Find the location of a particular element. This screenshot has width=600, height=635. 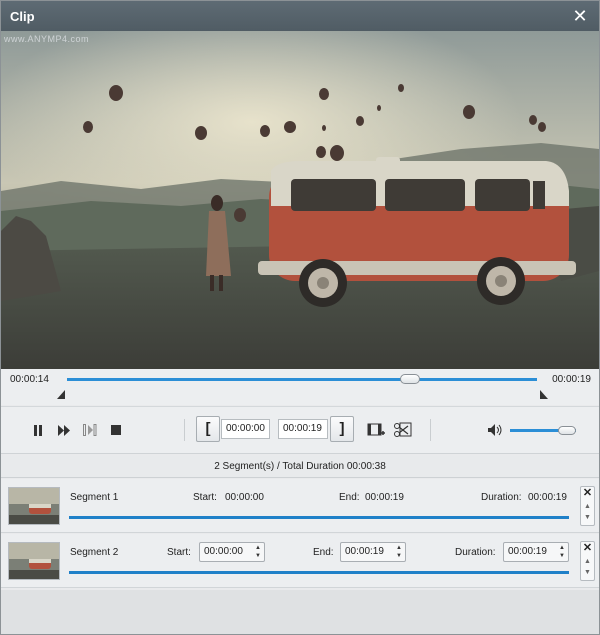

duration-spinner: 00:00:19 ▲ ▼ is located at coordinates (536, 552).